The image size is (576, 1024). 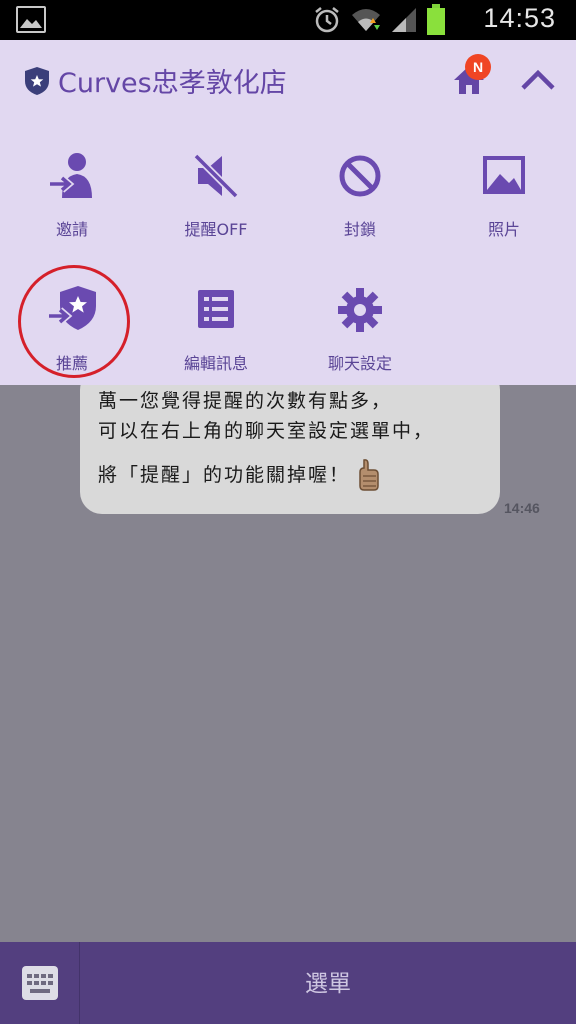 I want to click on menu-item-invite: 邀請, so click(x=72, y=210).